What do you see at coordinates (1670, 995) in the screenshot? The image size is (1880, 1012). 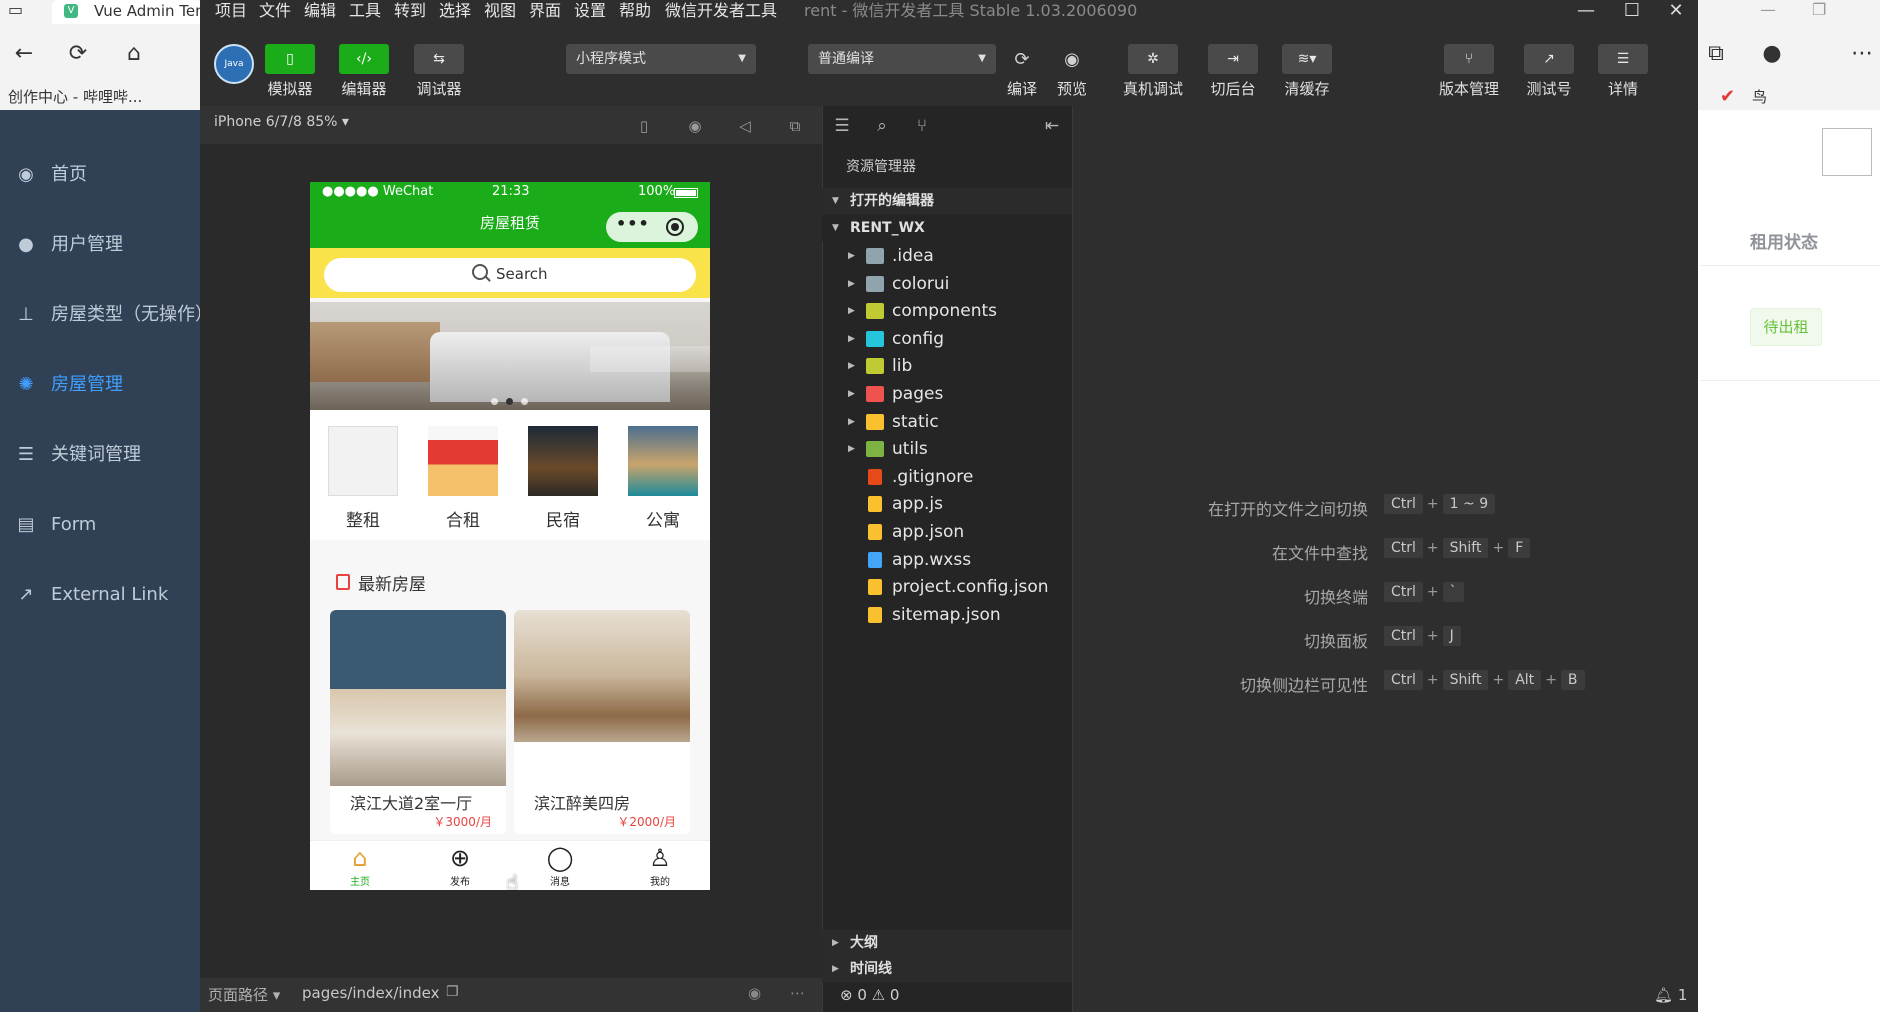 I see `notification-bell: 🔔︎ 1` at bounding box center [1670, 995].